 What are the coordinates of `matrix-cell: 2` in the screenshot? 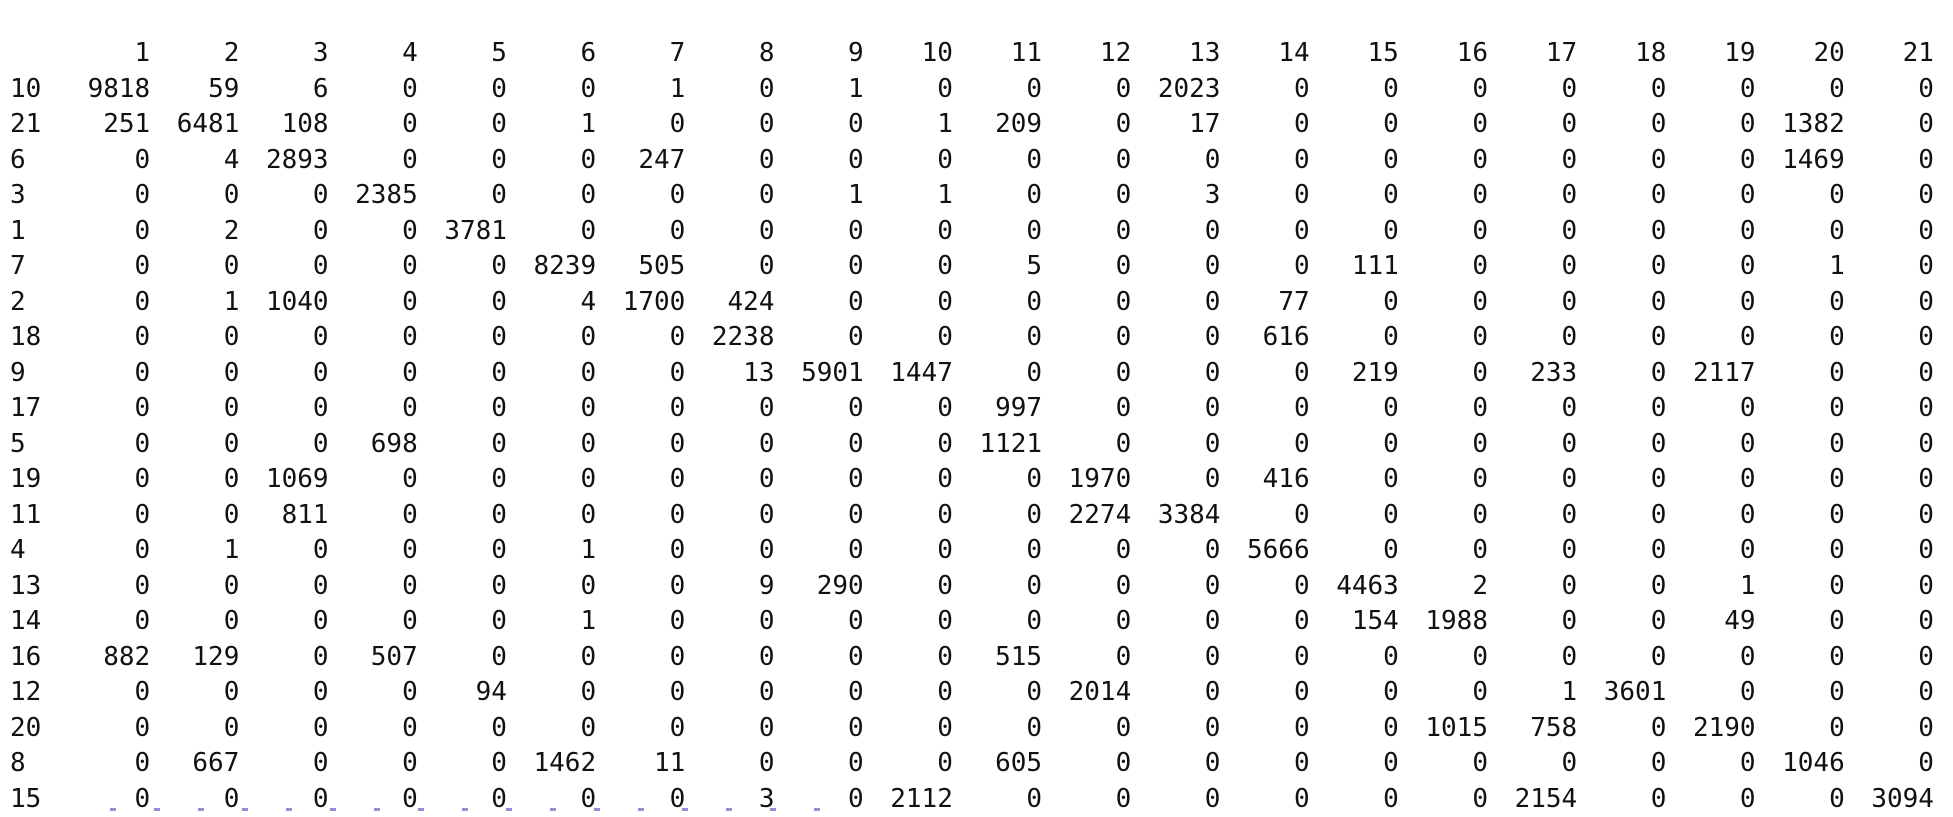 It's located at (194, 232).